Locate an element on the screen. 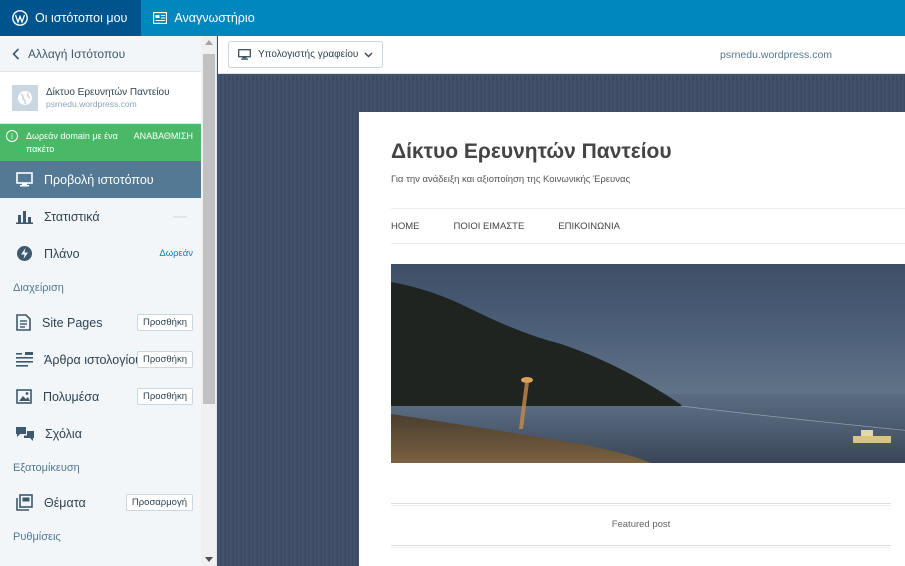 The width and height of the screenshot is (905, 566). device-label: Υπολογιστής γραφείου is located at coordinates (308, 54).